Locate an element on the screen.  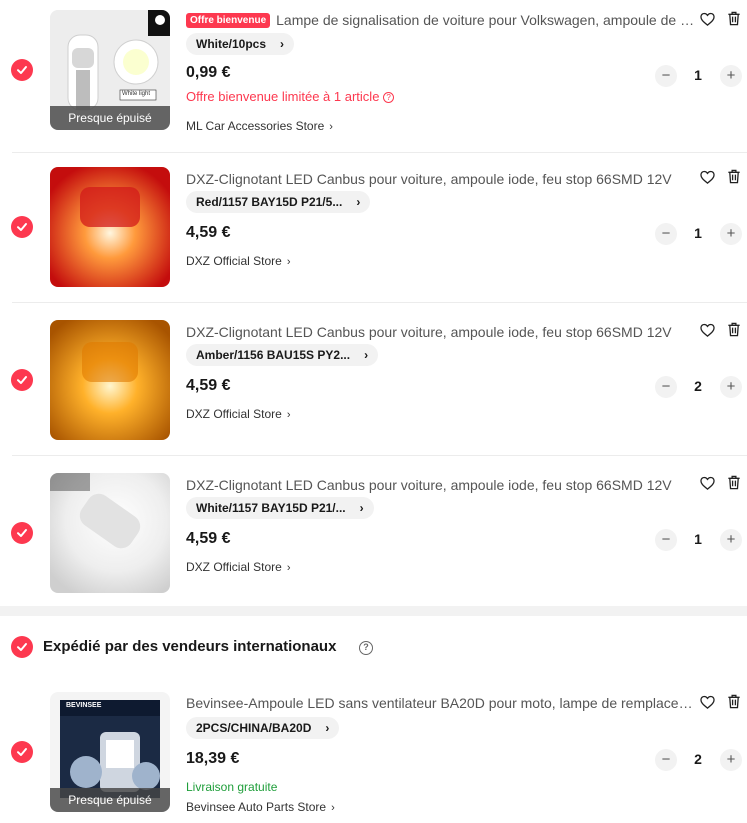
variant-label: 2PCS/CHINA/BA20D is located at coordinates (254, 728).